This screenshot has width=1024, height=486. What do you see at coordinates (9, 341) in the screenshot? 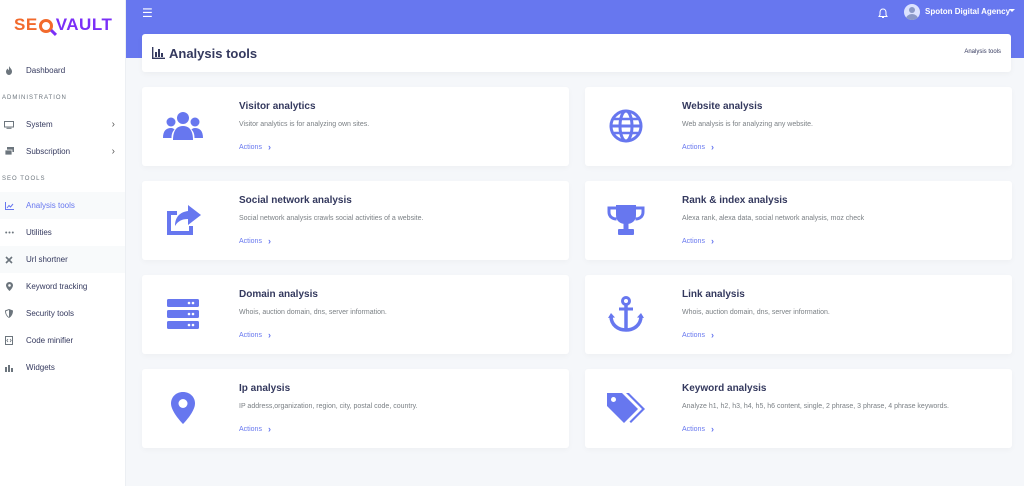
I see `code-file-icon` at bounding box center [9, 341].